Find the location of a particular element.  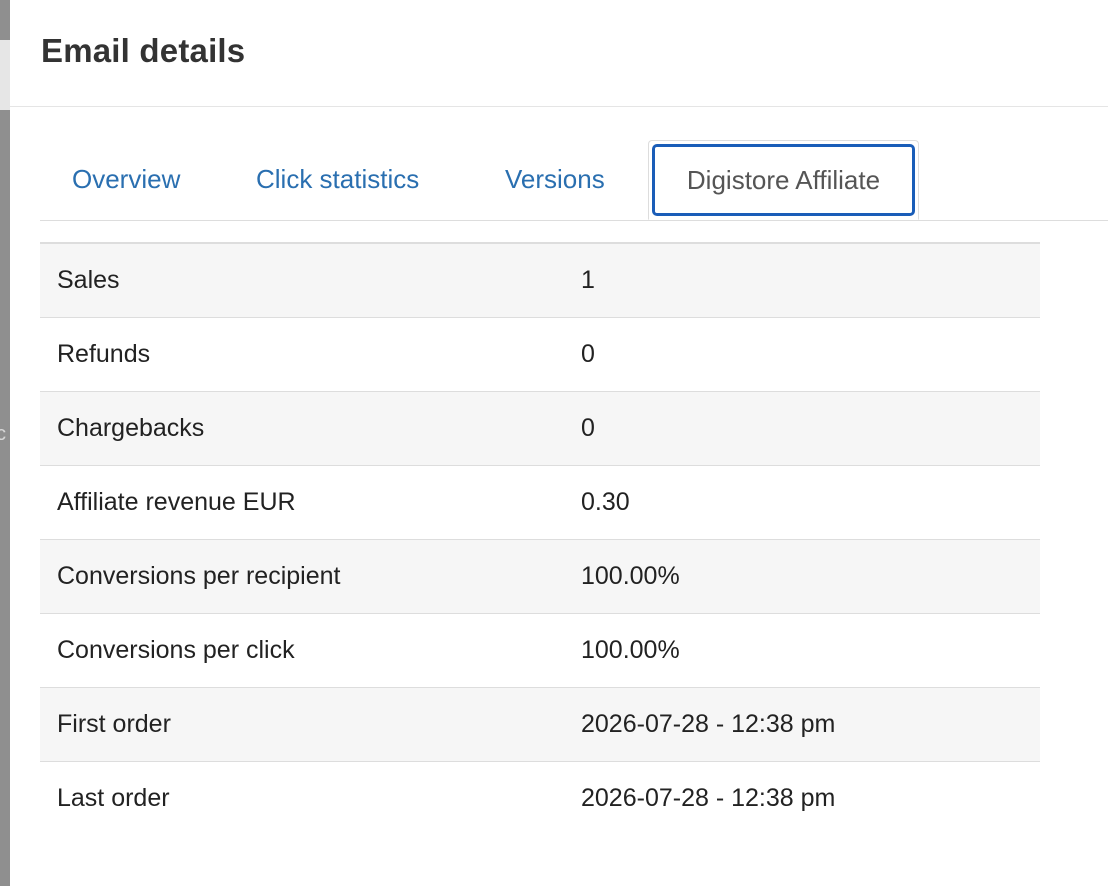

stat-label-affiliate-revenue: Affiliate revenue EUR is located at coordinates (300, 502).